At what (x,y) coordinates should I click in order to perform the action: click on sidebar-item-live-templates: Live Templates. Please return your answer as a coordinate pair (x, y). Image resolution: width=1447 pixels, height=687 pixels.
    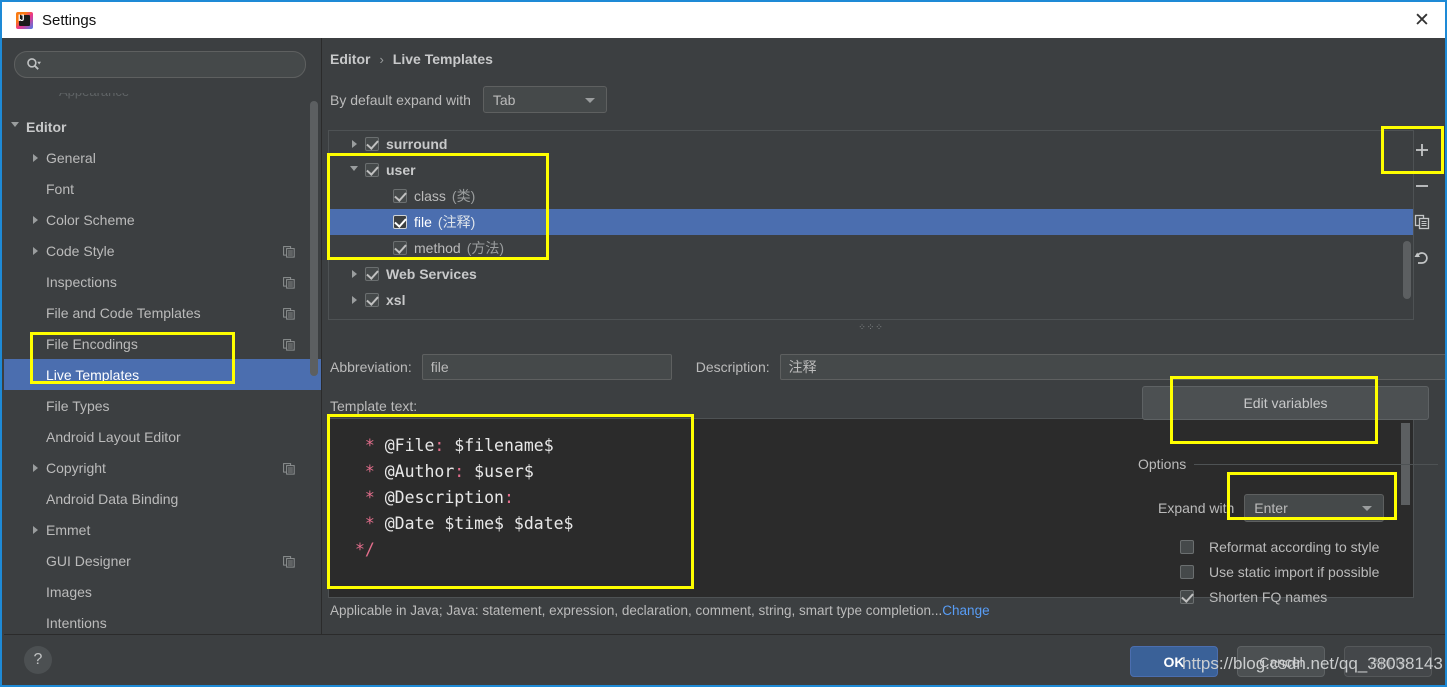
    Looking at the image, I should click on (162, 374).